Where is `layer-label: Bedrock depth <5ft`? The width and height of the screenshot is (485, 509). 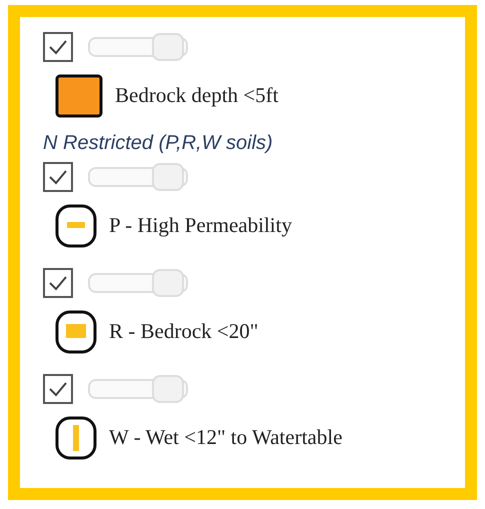
layer-label: Bedrock depth <5ft is located at coordinates (196, 96).